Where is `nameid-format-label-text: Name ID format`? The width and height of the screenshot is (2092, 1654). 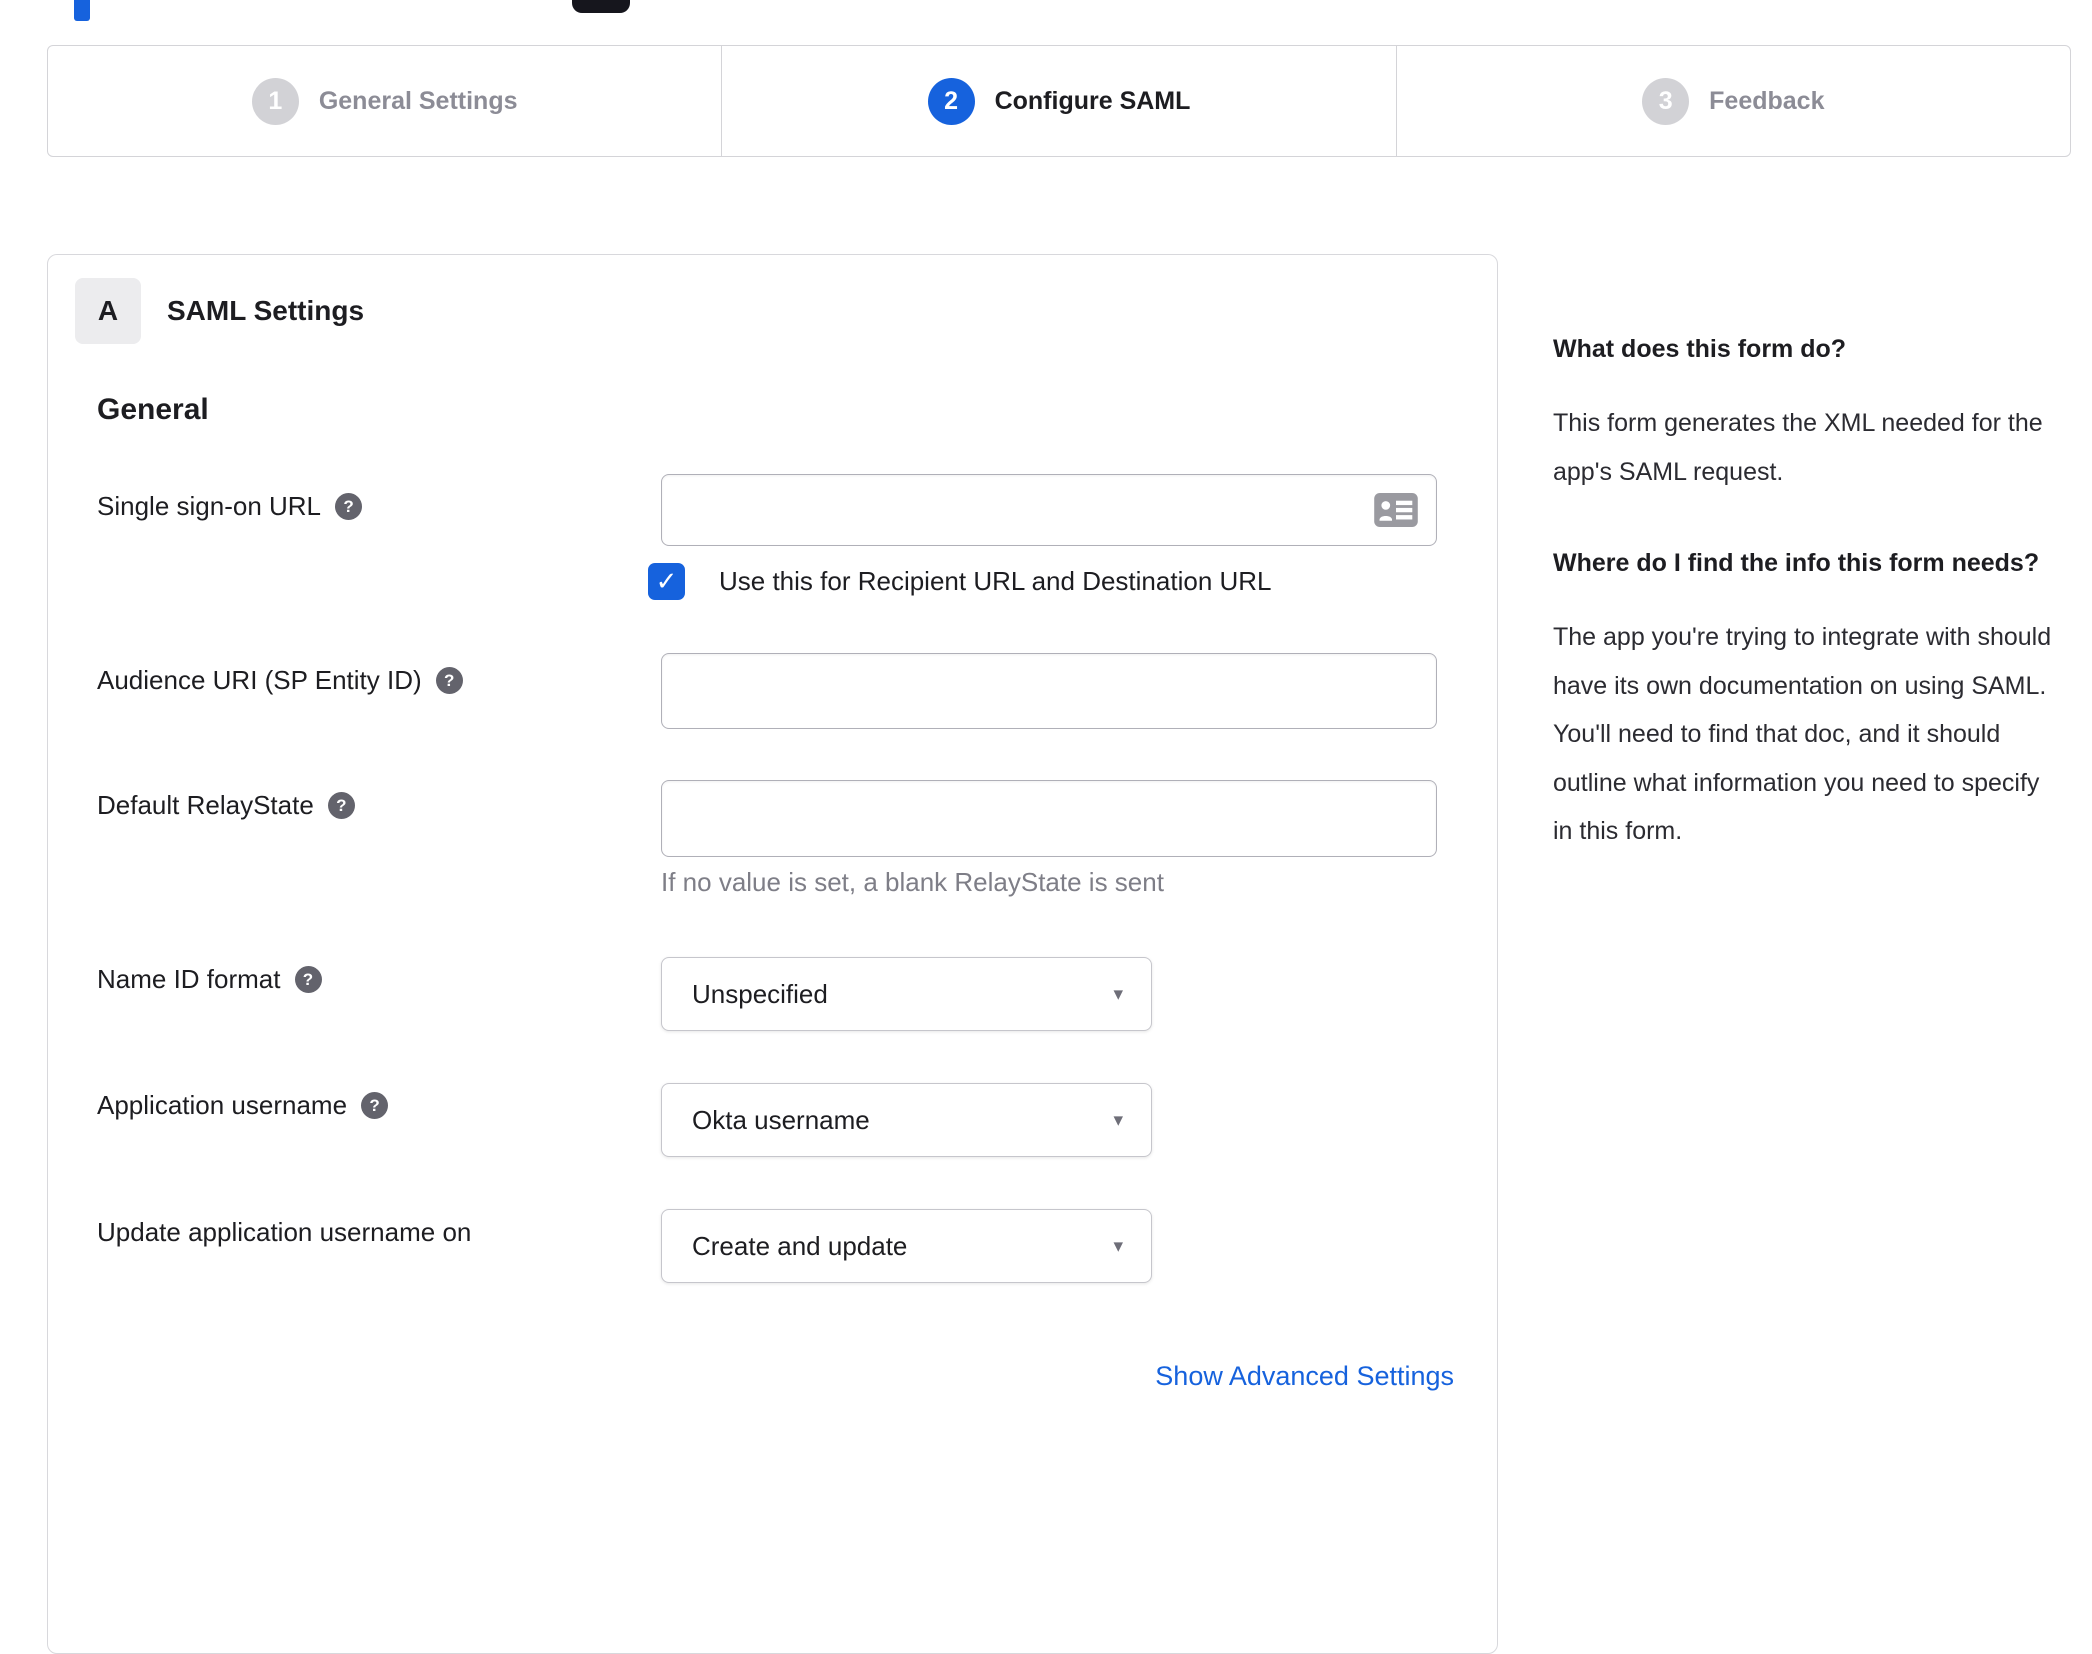 nameid-format-label-text: Name ID format is located at coordinates (189, 979).